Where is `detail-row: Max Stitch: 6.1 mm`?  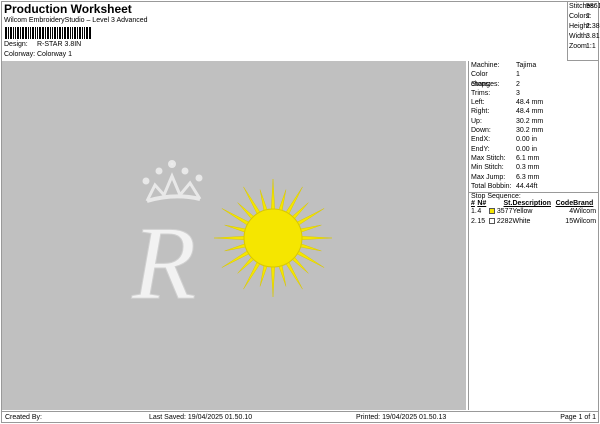 detail-row: Max Stitch: 6.1 mm is located at coordinates (534, 158).